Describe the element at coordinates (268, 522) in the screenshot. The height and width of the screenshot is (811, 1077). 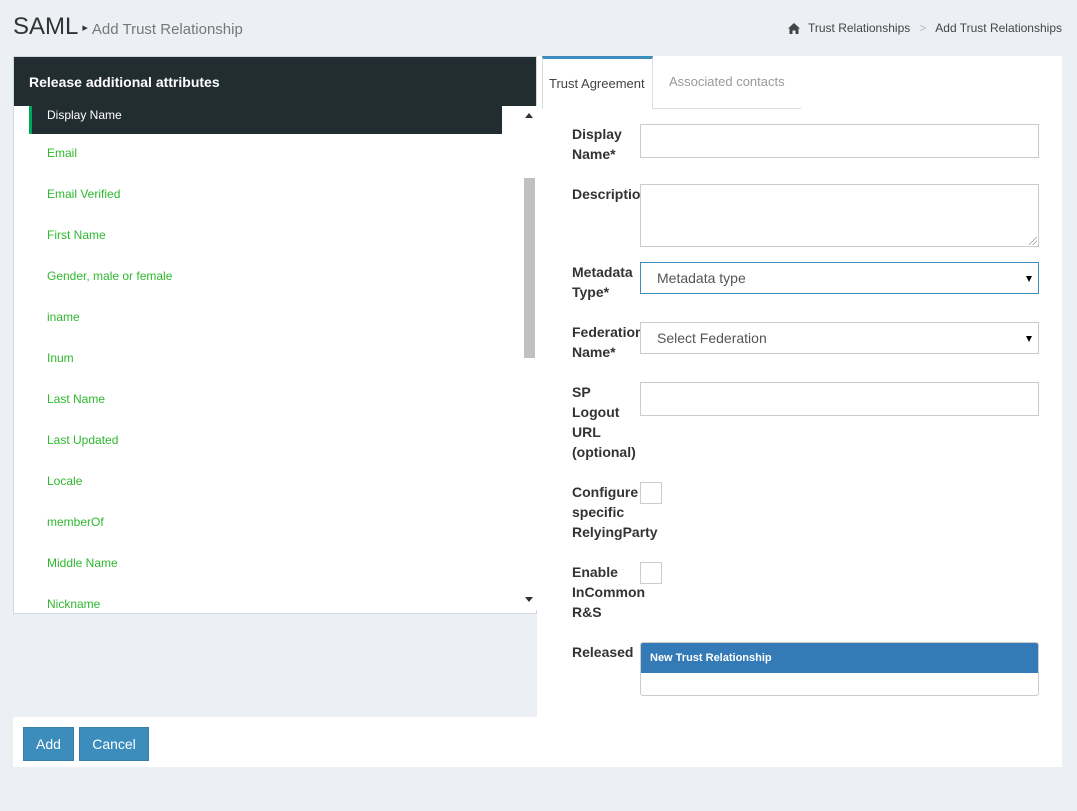
I see `attribute-item: memberOf` at that location.